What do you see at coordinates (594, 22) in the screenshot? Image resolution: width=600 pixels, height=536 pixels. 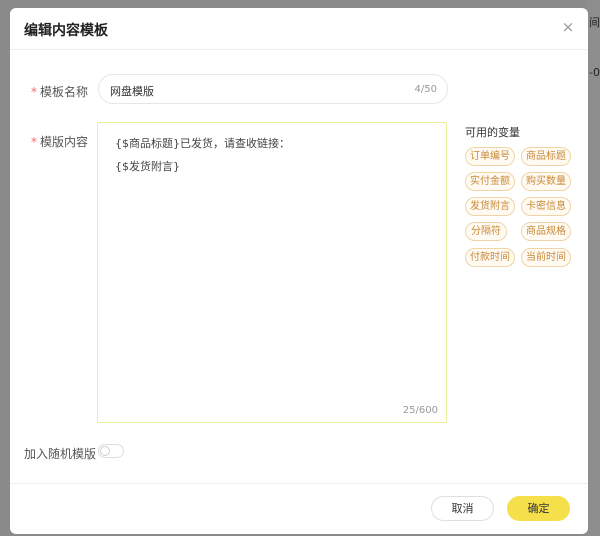 I see `background-text: 间` at bounding box center [594, 22].